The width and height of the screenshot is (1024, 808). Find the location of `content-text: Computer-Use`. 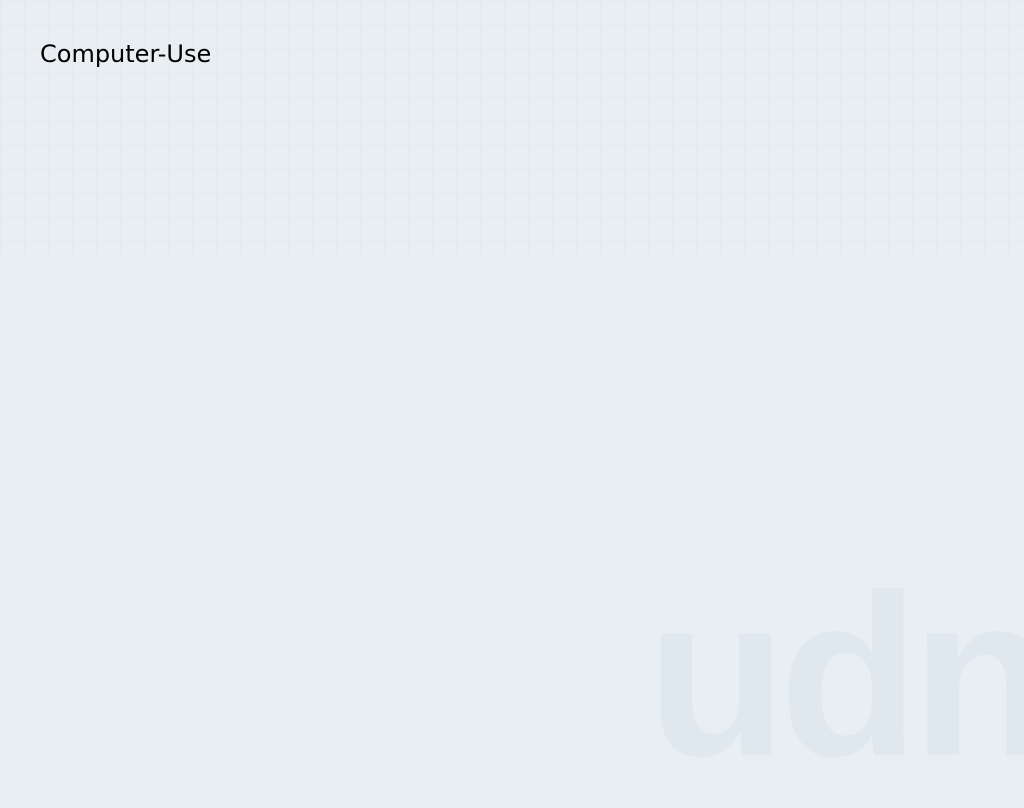

content-text: Computer-Use is located at coordinates (126, 54).